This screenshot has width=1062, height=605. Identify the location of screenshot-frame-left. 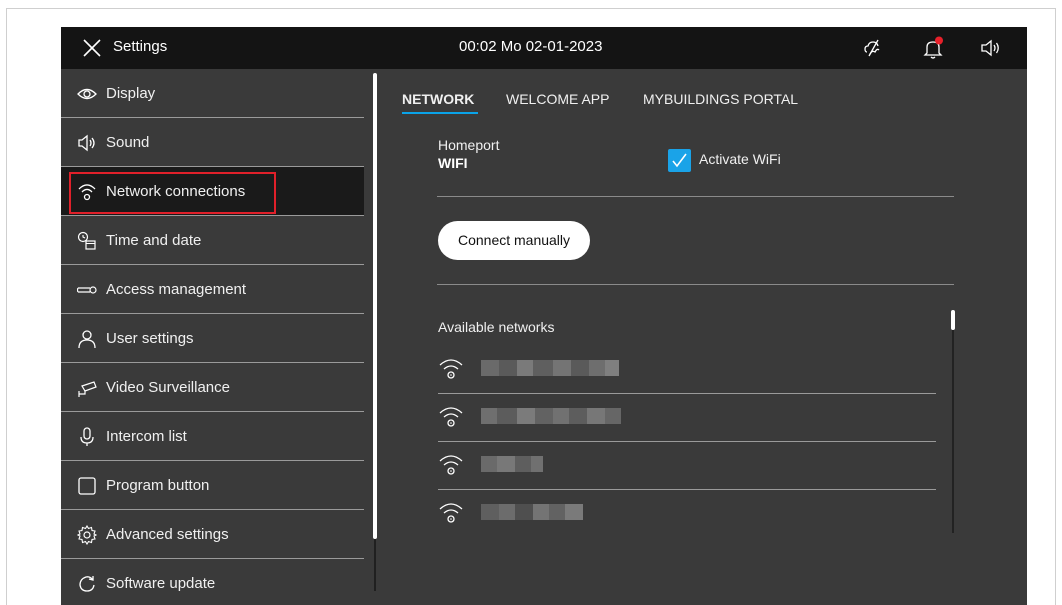
(6, 306).